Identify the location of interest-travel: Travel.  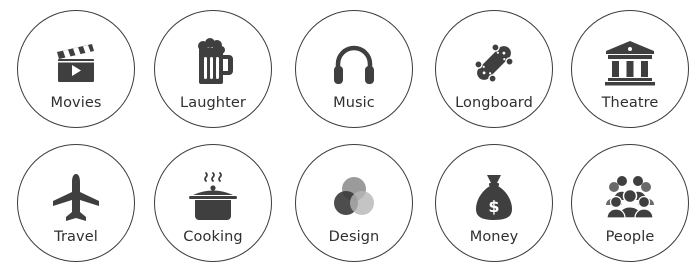
(76, 203).